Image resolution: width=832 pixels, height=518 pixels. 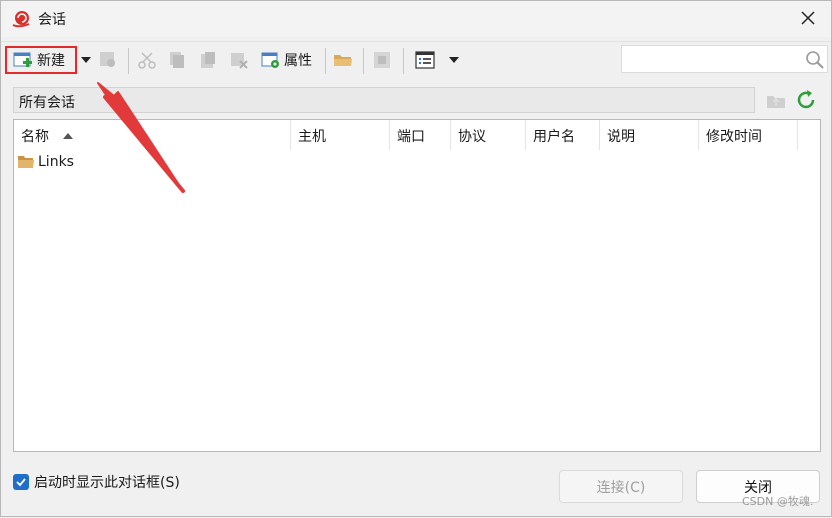 What do you see at coordinates (815, 60) in the screenshot?
I see `search-icon` at bounding box center [815, 60].